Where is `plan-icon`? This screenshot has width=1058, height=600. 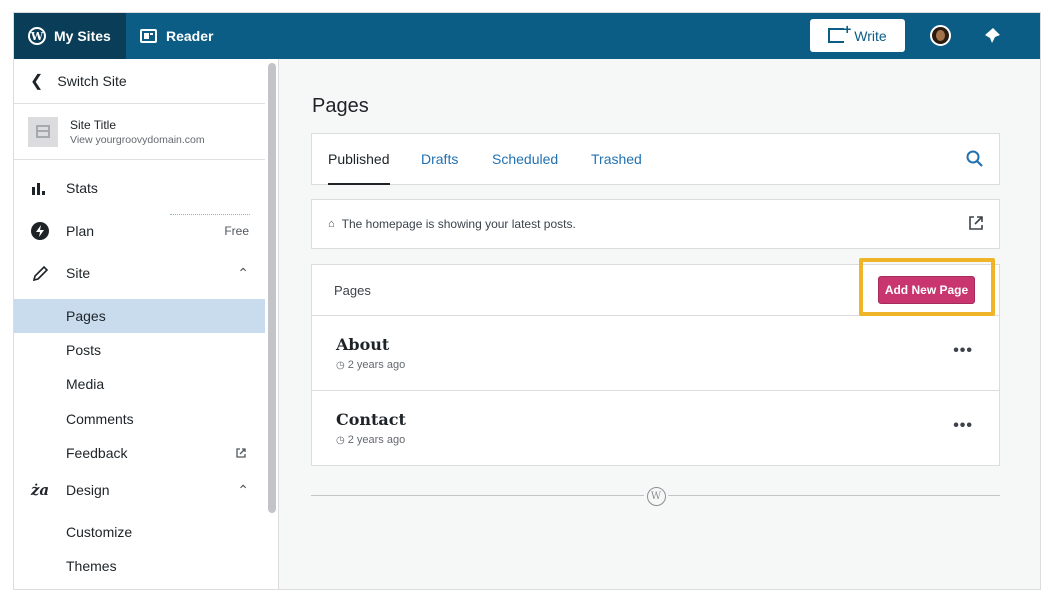
plan-icon is located at coordinates (40, 231).